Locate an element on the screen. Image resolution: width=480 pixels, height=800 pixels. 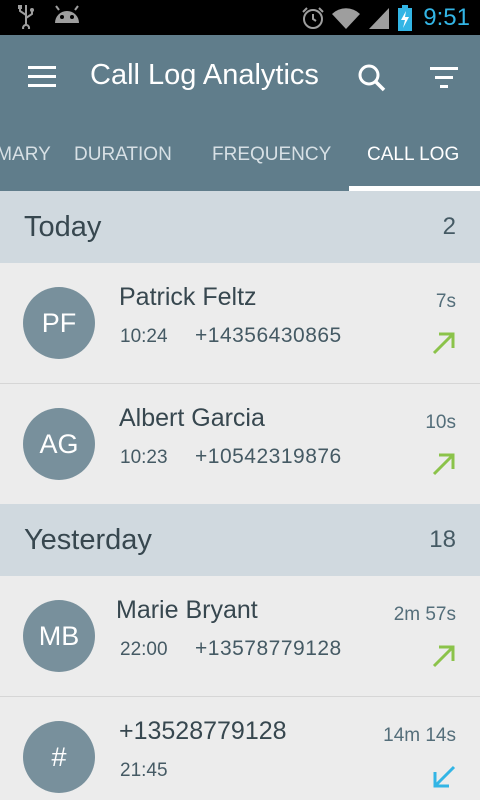
avatar: AG is located at coordinates (59, 444).